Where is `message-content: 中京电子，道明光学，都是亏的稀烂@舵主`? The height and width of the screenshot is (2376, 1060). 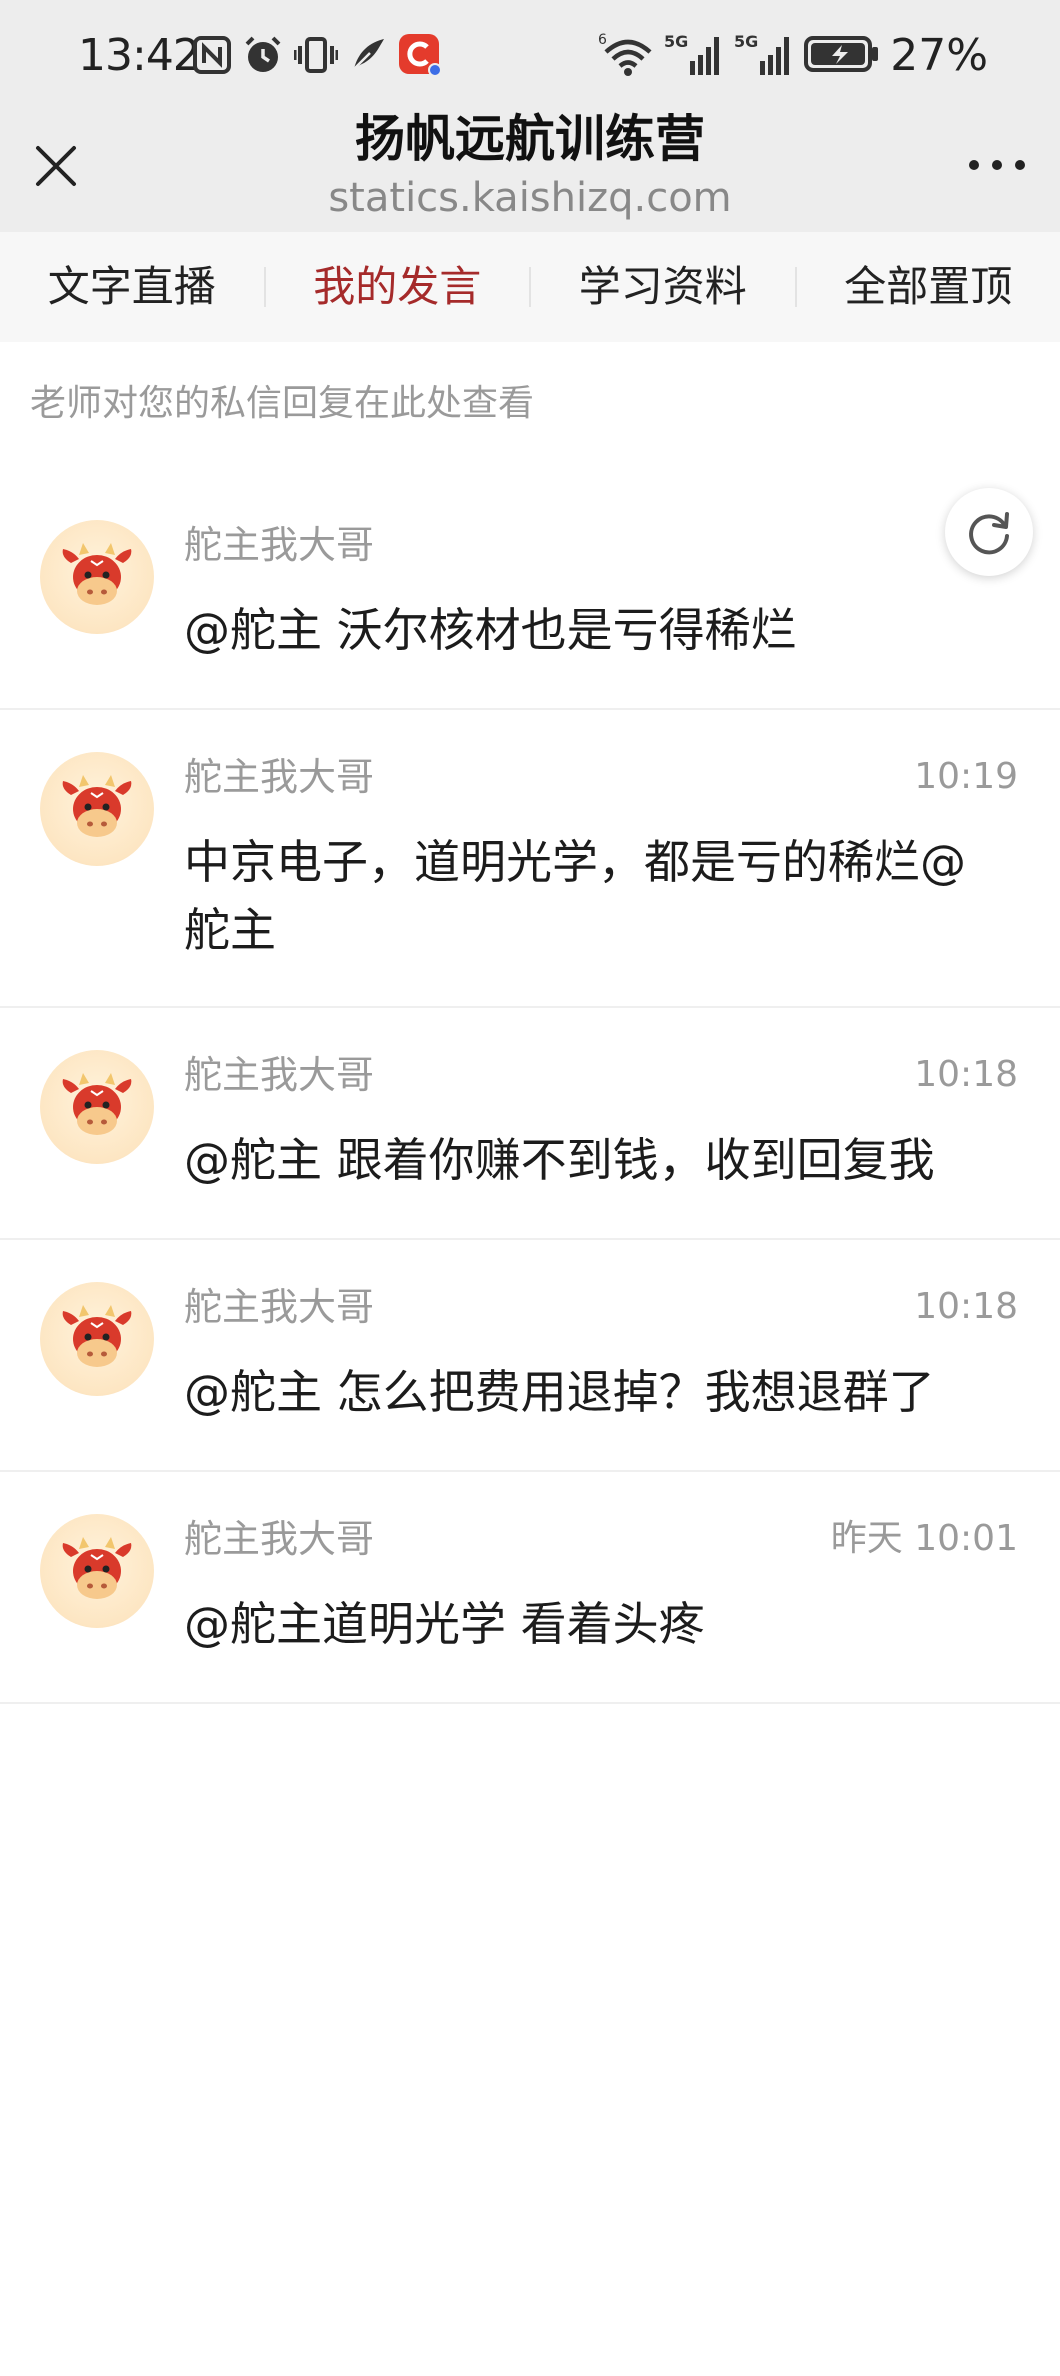
message-content: 中京电子，道明光学，都是亏的稀烂@舵主 is located at coordinates (575, 896).